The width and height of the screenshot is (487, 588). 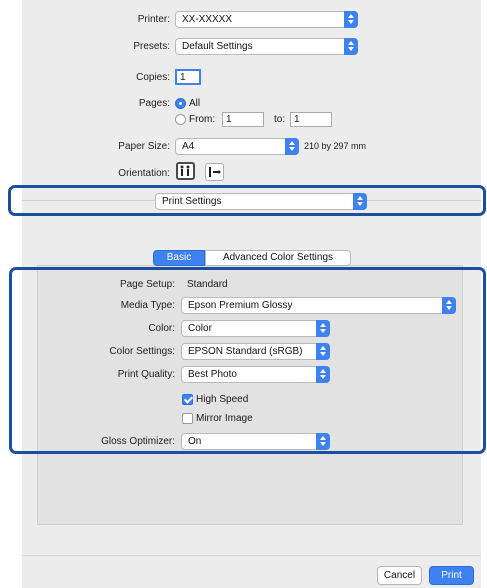 I want to click on orientation-portrait-button, so click(x=185, y=171).